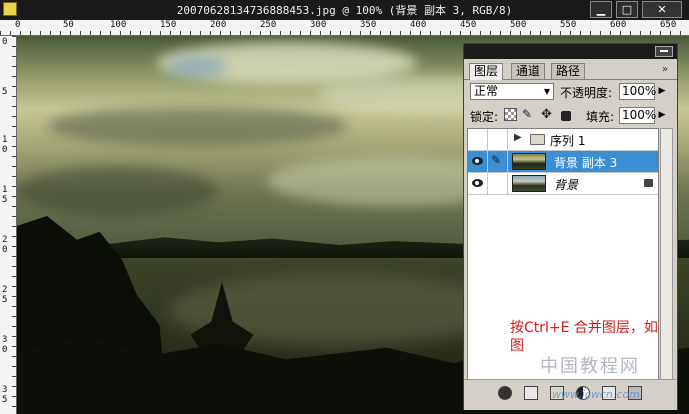 The image size is (689, 414). What do you see at coordinates (486, 71) in the screenshot?
I see `tab-layers: 图层` at bounding box center [486, 71].